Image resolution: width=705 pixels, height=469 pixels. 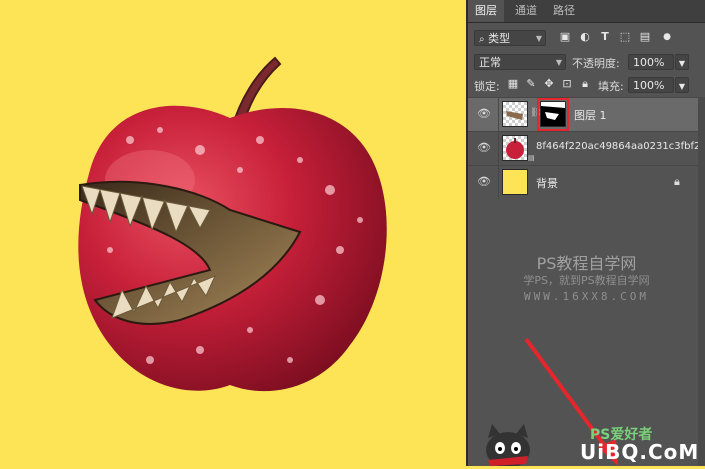 I want to click on adjustment-filter-icon: ◐, so click(x=585, y=37).